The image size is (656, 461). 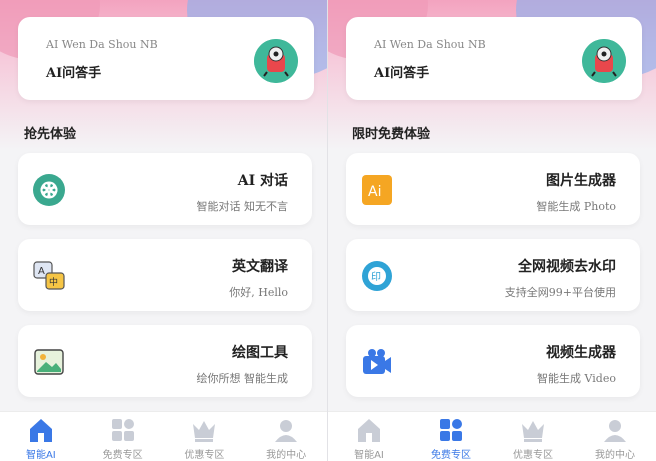 I want to click on card-desc: 支持全网99+平台使用, so click(x=560, y=292).